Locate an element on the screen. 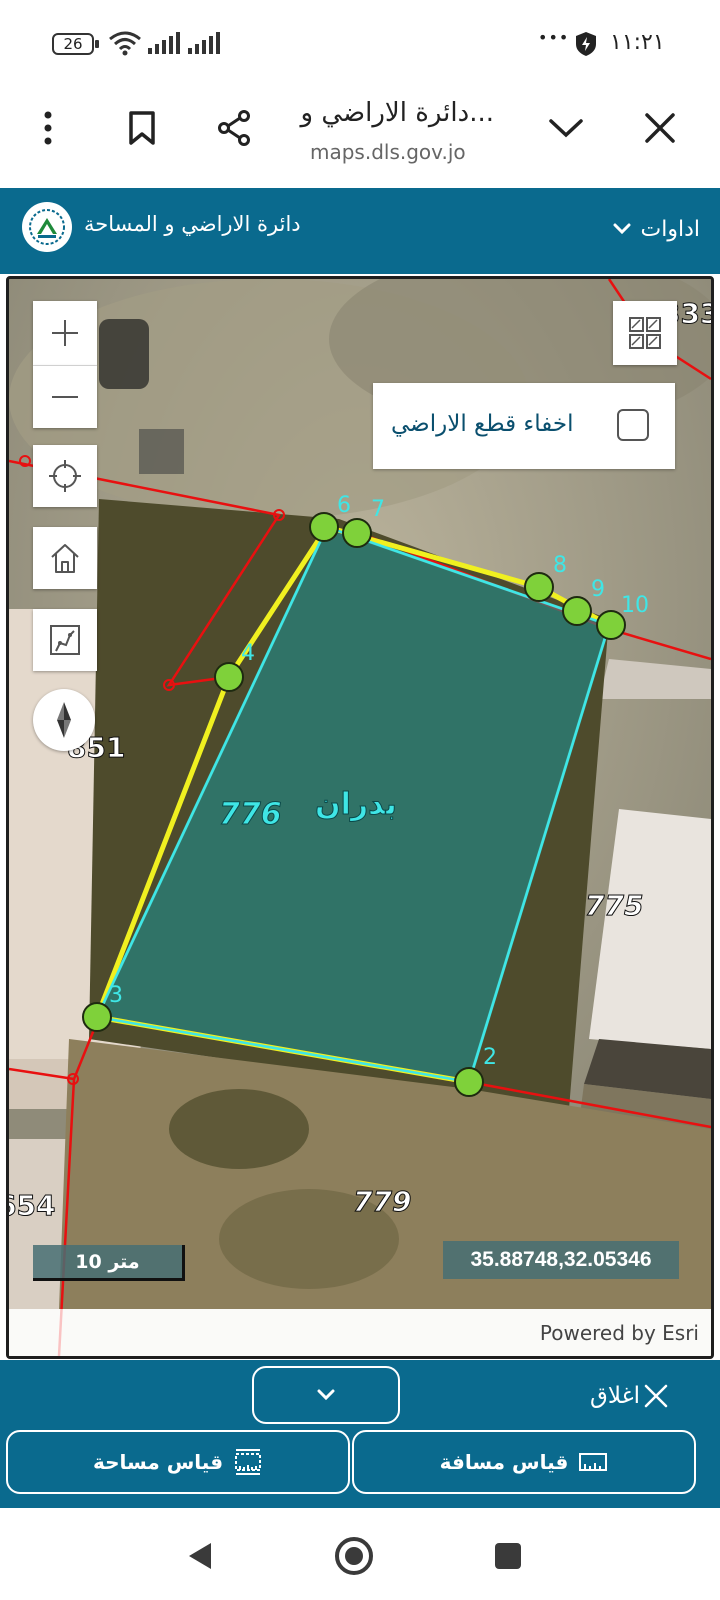 This screenshot has height=1600, width=720. battery-tip is located at coordinates (97, 44).